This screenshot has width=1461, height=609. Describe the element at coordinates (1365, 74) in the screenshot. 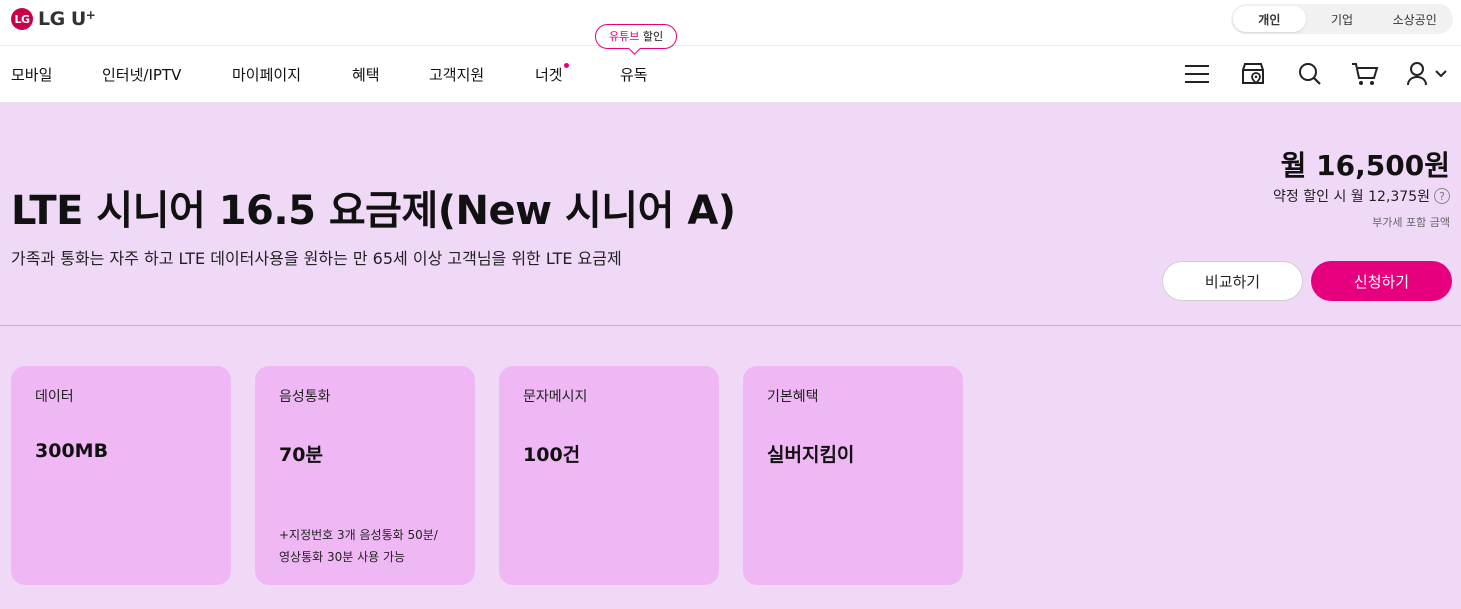

I see `cart-icon` at that location.